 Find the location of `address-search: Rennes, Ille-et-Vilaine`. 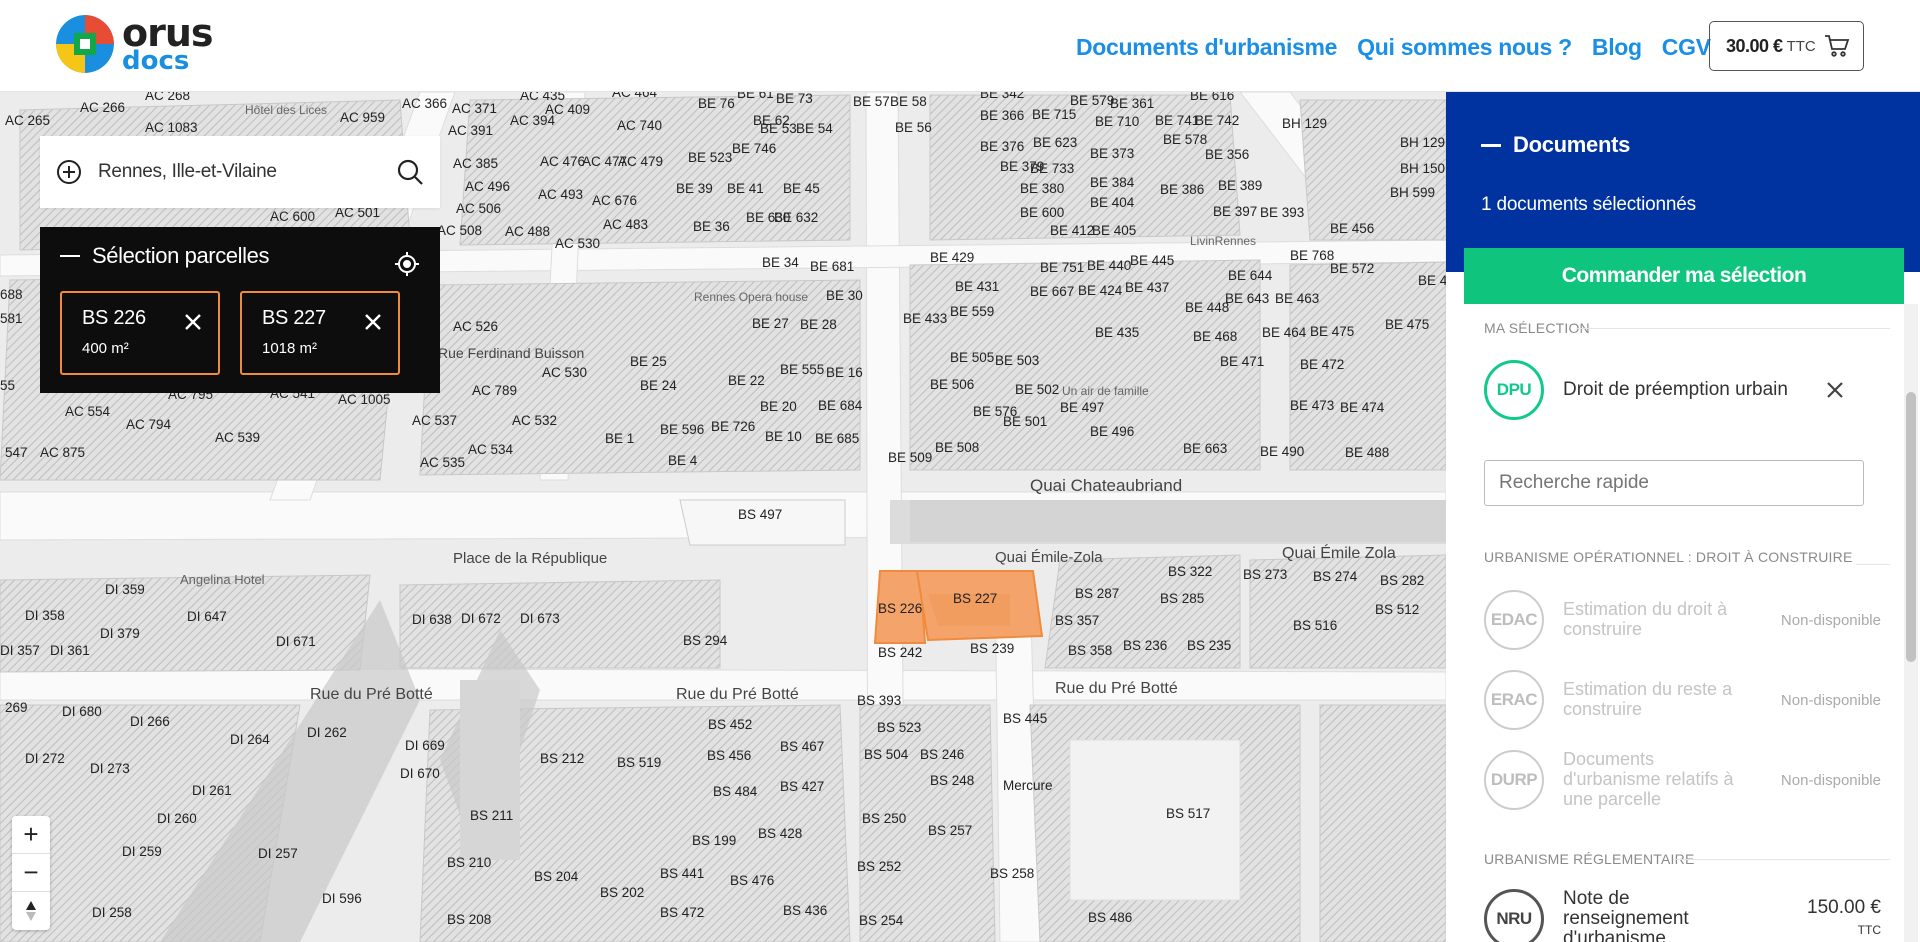

address-search: Rennes, Ille-et-Vilaine is located at coordinates (240, 172).